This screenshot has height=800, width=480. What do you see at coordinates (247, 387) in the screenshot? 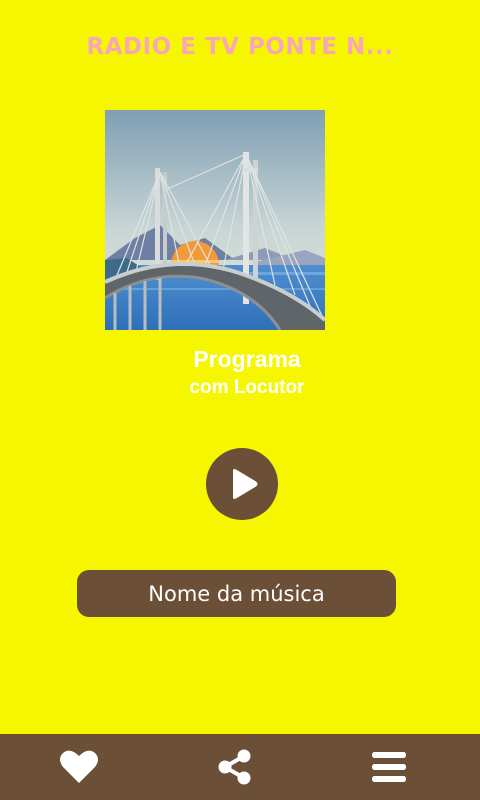
I see `program-host: com Locutor` at bounding box center [247, 387].